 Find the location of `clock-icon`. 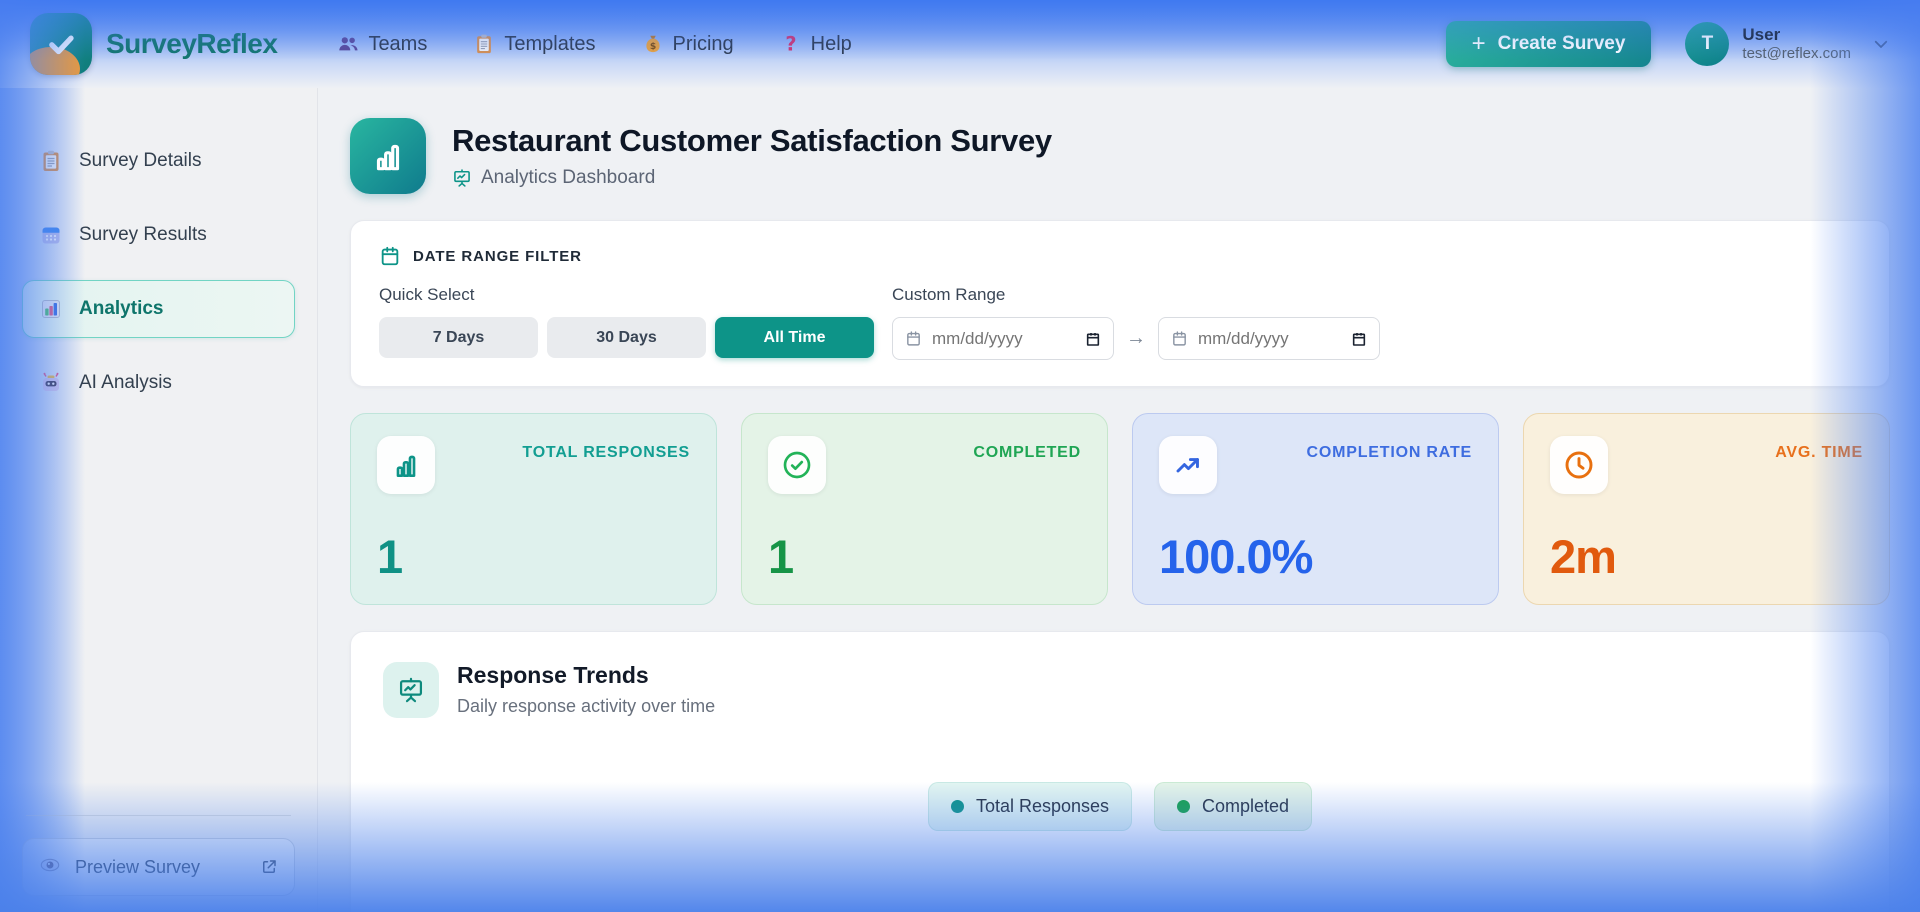

clock-icon is located at coordinates (1579, 465).